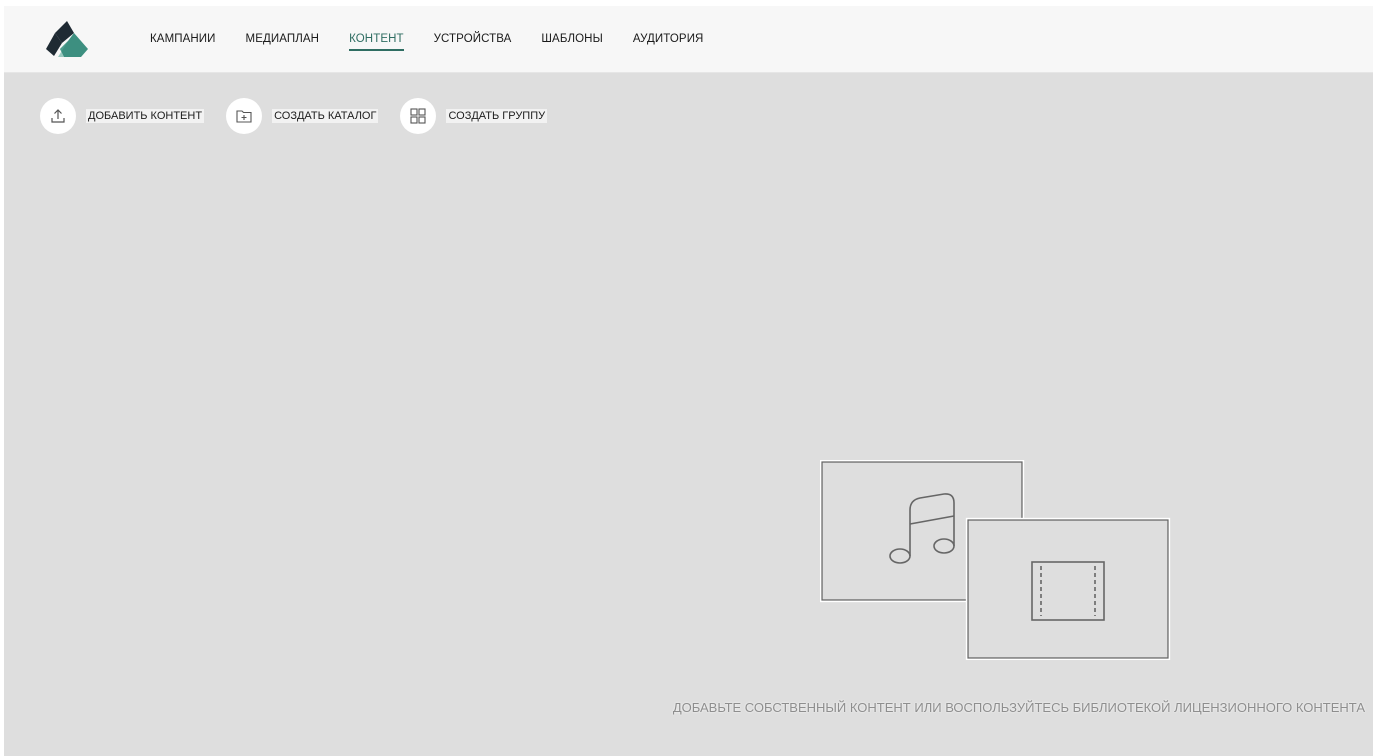 The image size is (1377, 756). I want to click on folder-plus-icon, so click(244, 116).